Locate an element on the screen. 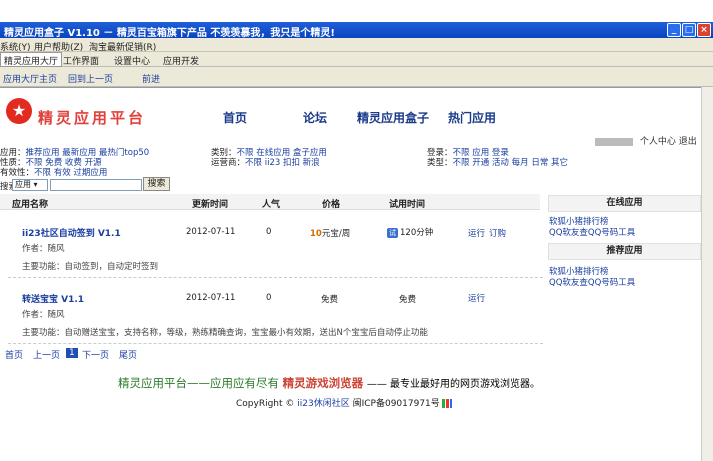  pager-prev: 上一页 is located at coordinates (46, 354).